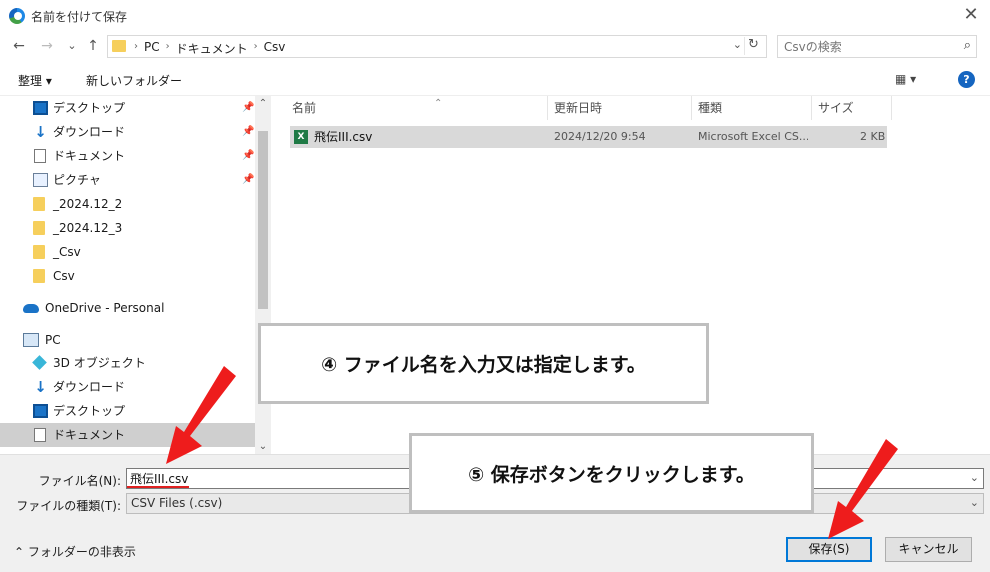  What do you see at coordinates (127, 204) in the screenshot?
I see `nav-item-folder-2024-12-2: _2024.12_2` at bounding box center [127, 204].